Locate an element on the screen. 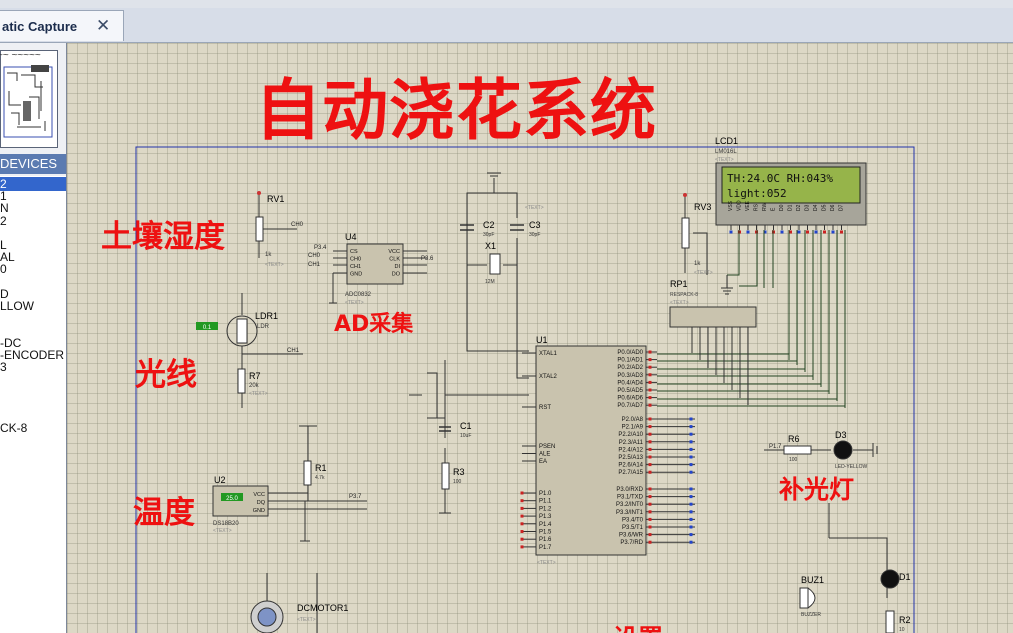  d3-ref: D3 is located at coordinates (841, 435).